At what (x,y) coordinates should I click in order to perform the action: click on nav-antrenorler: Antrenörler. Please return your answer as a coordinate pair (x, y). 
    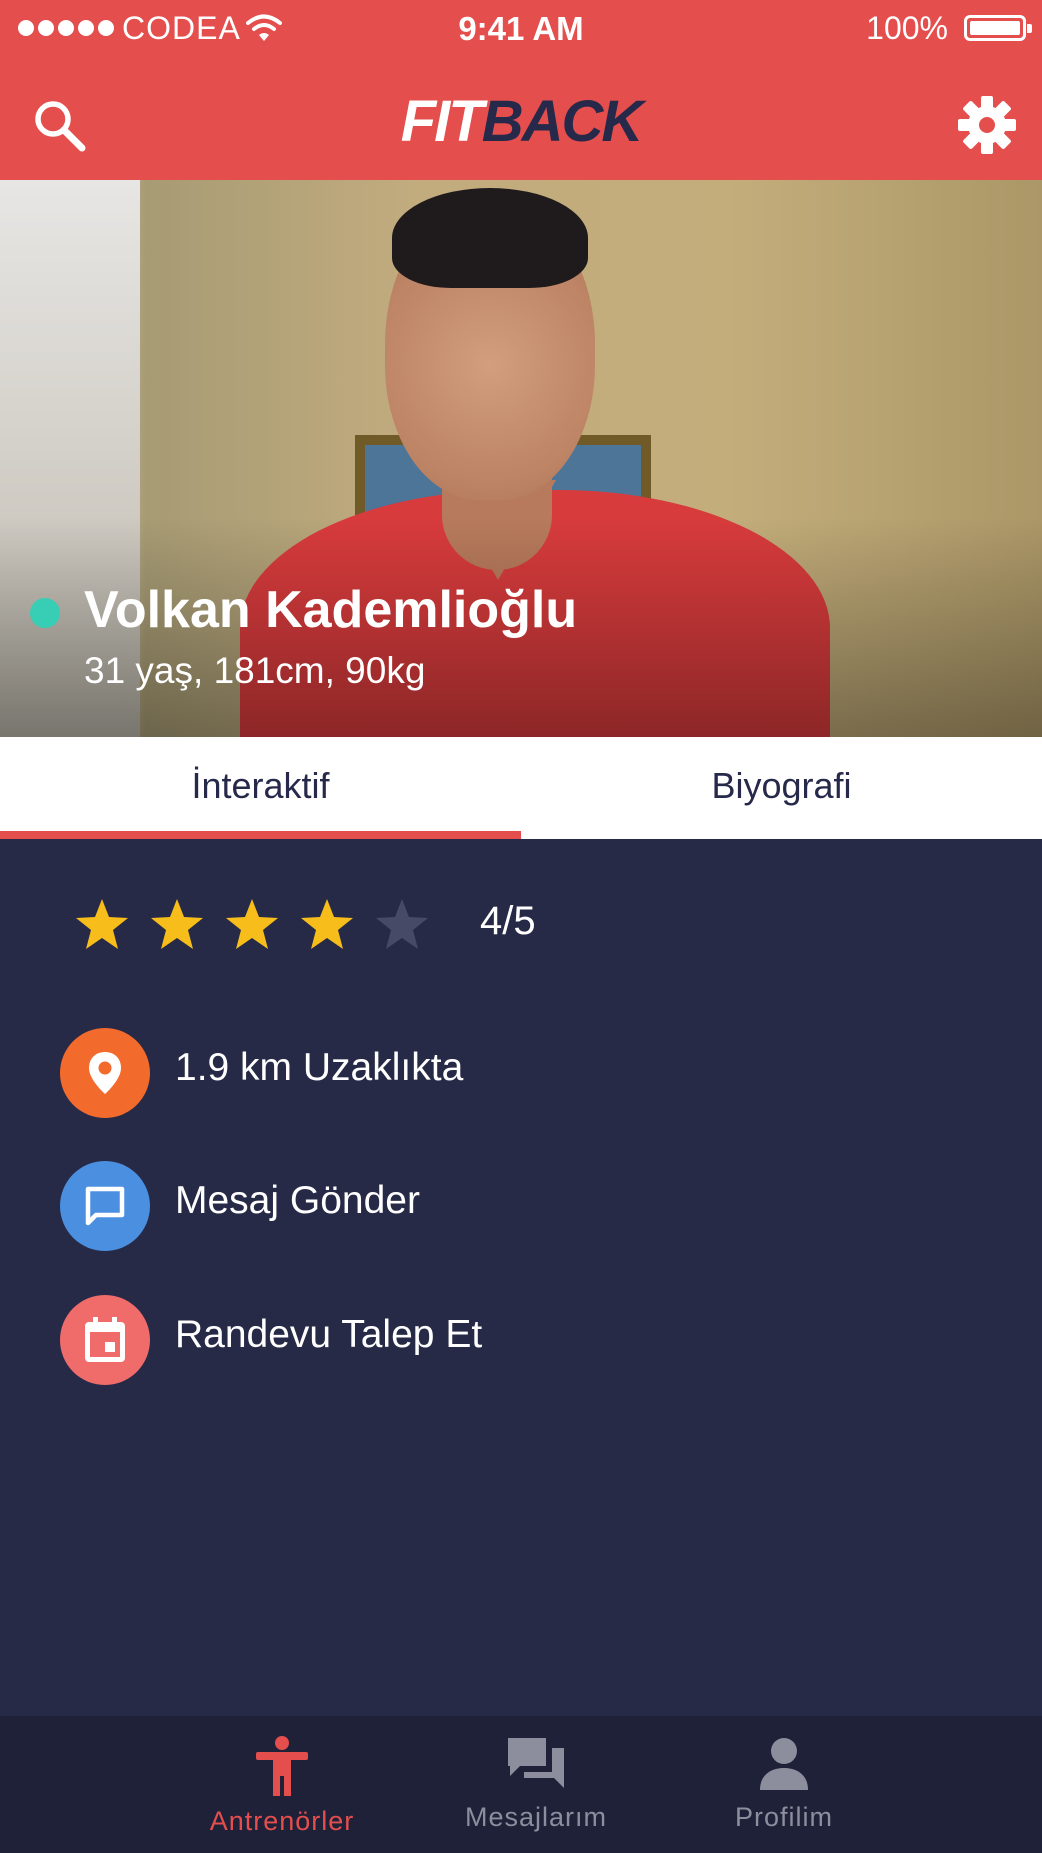
    Looking at the image, I should click on (282, 1784).